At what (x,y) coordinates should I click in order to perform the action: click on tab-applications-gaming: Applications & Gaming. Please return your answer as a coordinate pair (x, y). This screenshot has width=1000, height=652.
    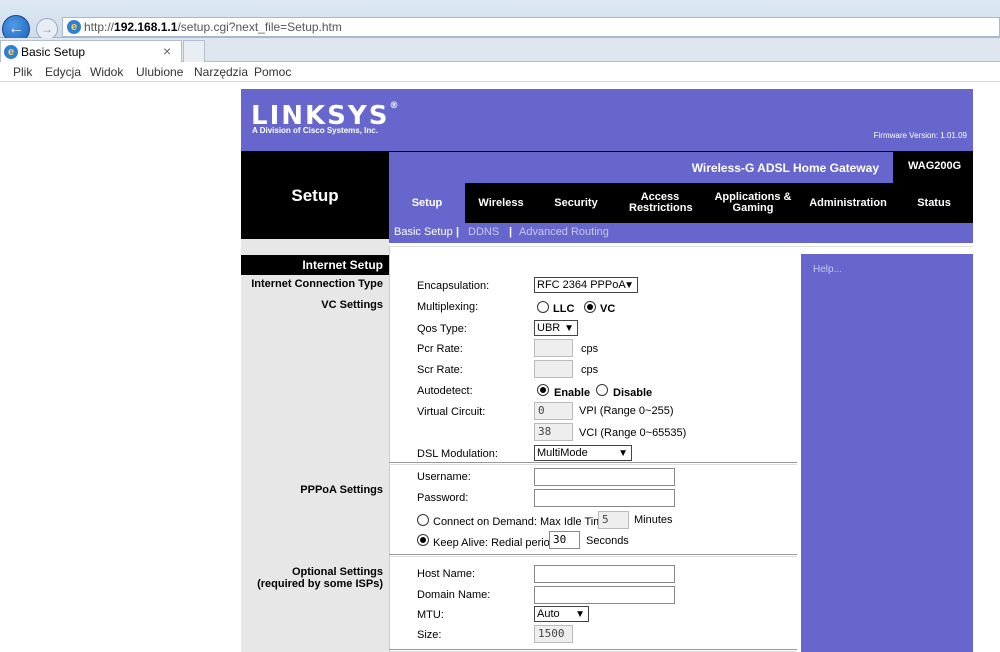
    Looking at the image, I should click on (753, 203).